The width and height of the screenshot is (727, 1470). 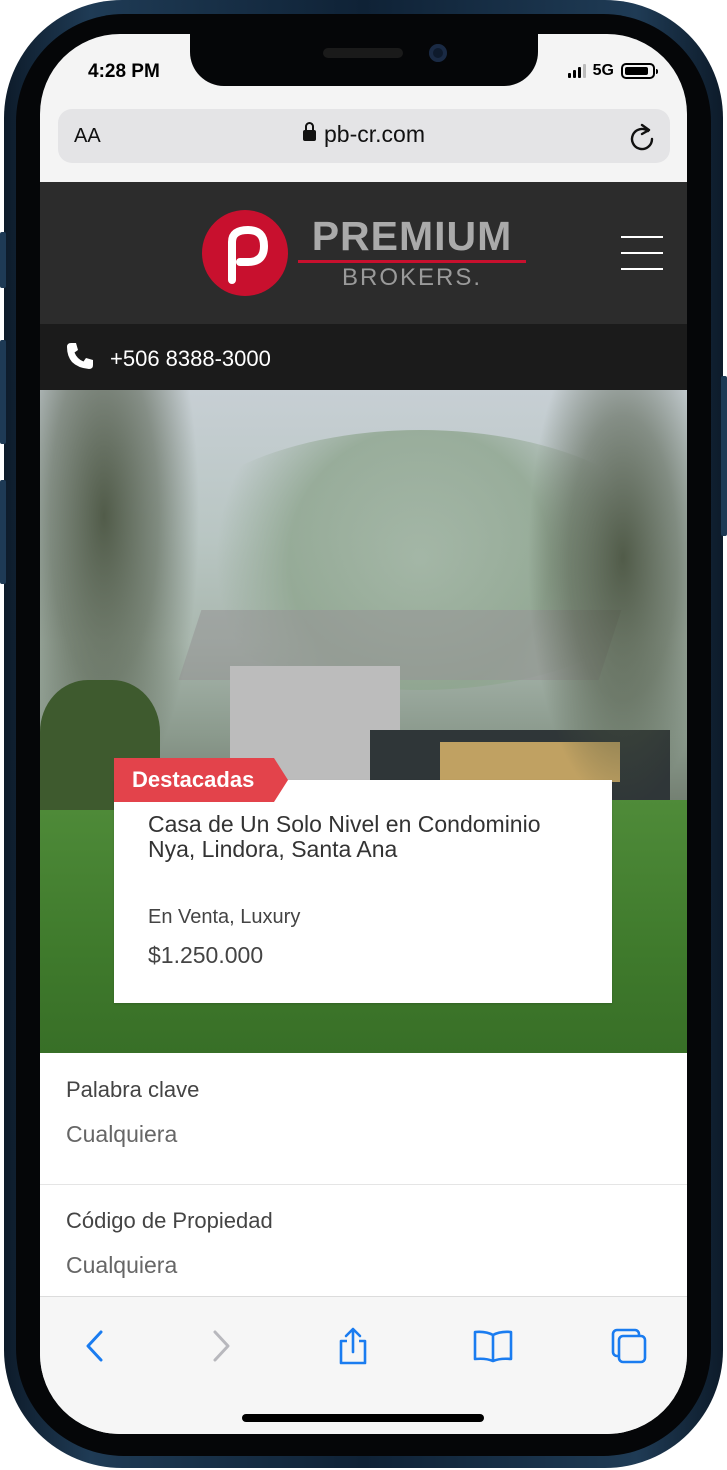 I want to click on url-display: pb-cr.com, so click(x=364, y=134).